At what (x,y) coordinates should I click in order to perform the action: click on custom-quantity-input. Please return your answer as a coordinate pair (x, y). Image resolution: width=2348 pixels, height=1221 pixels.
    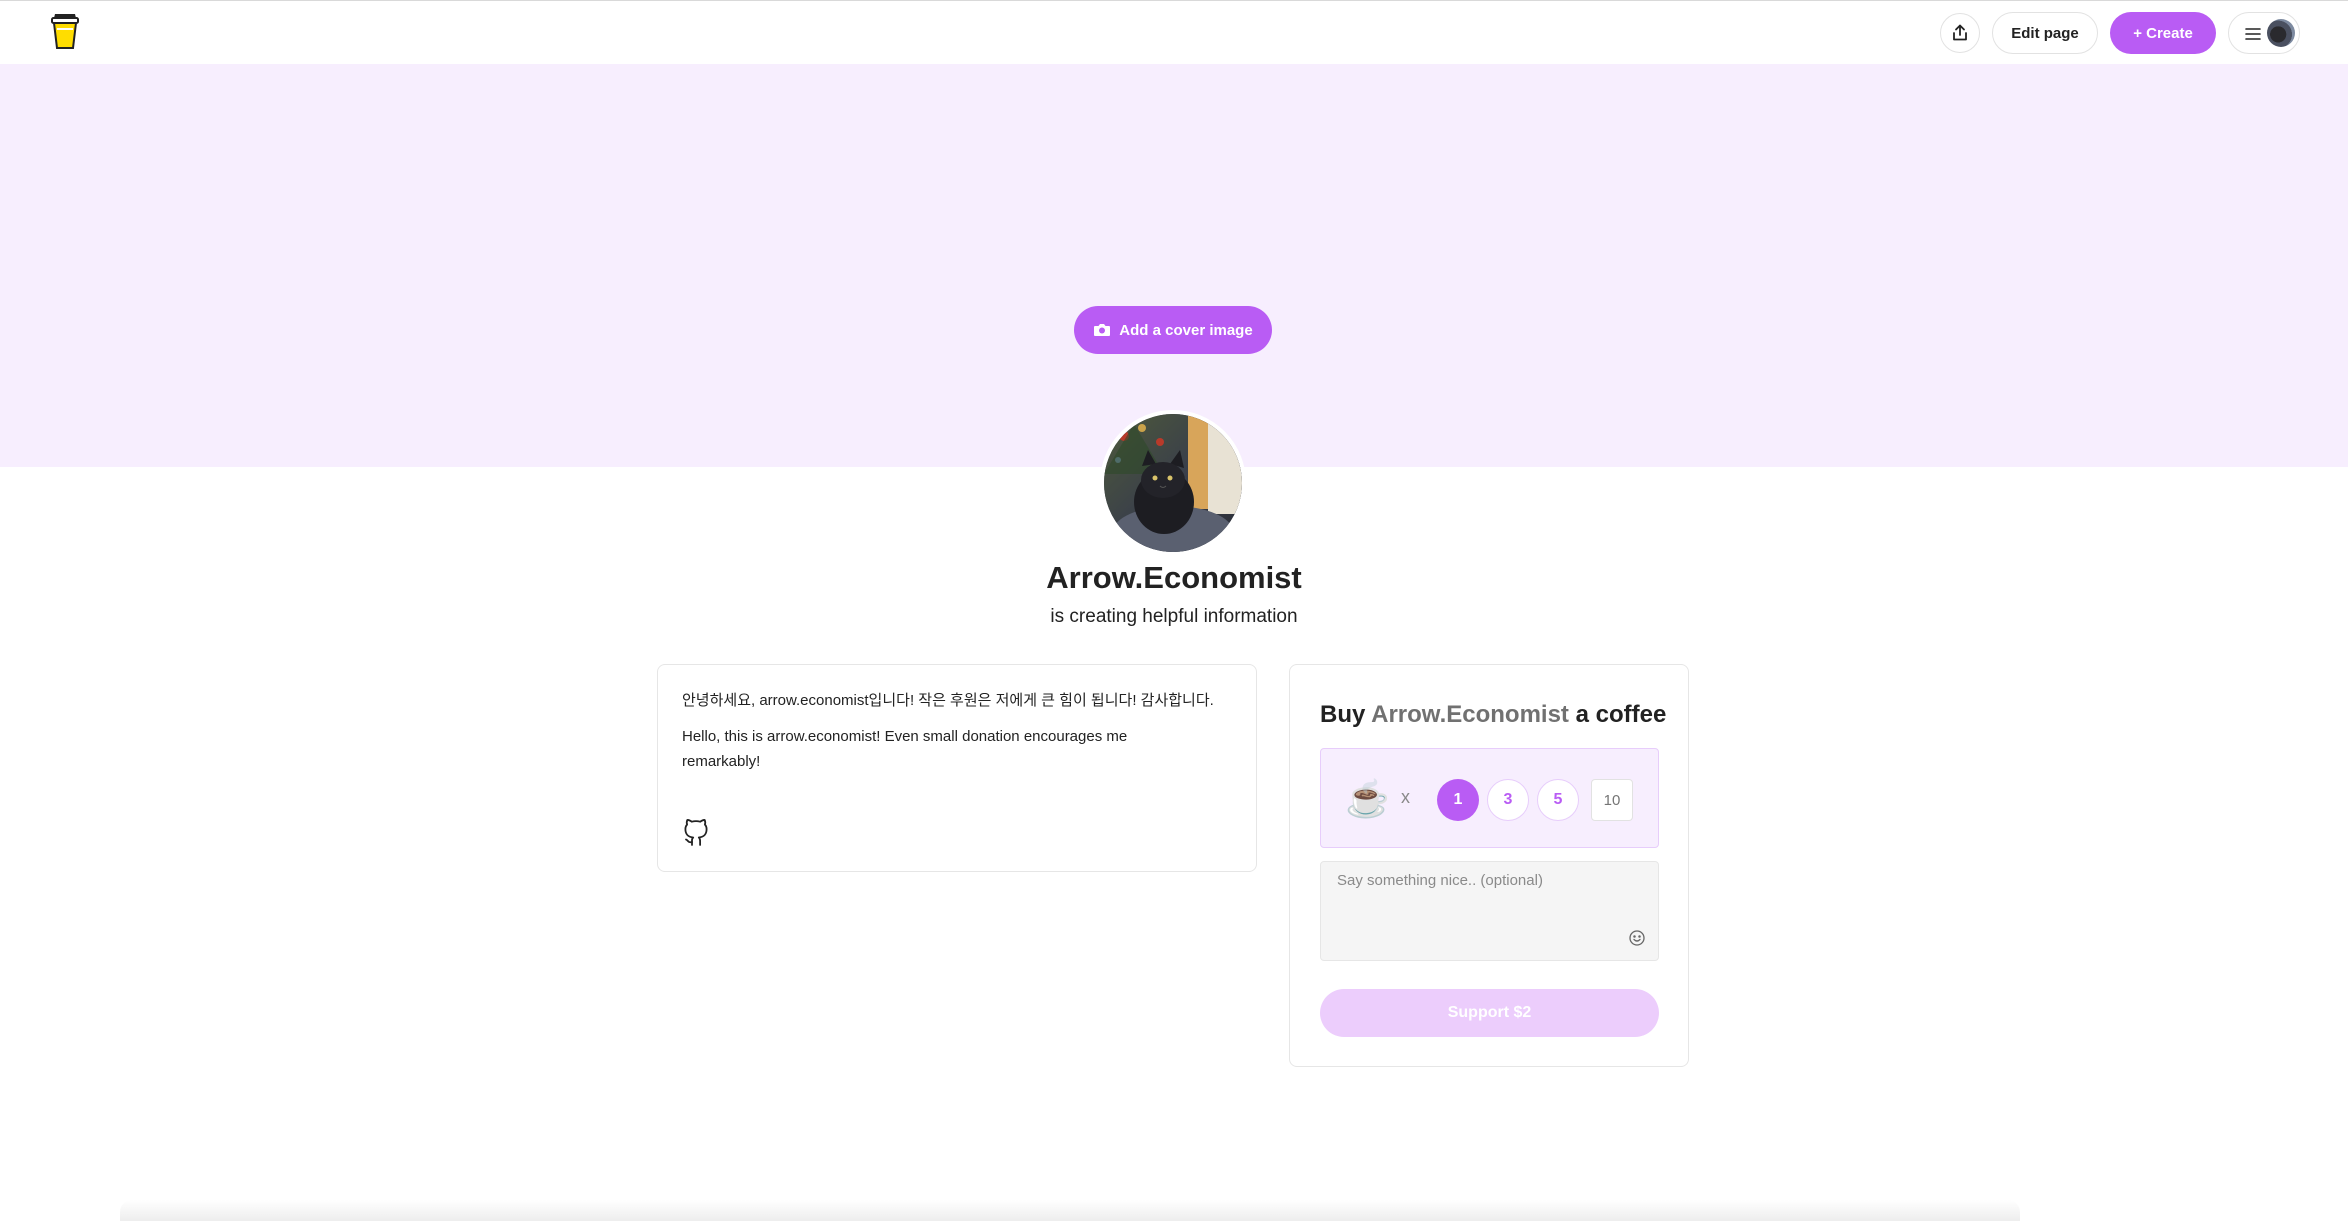
    Looking at the image, I should click on (1612, 800).